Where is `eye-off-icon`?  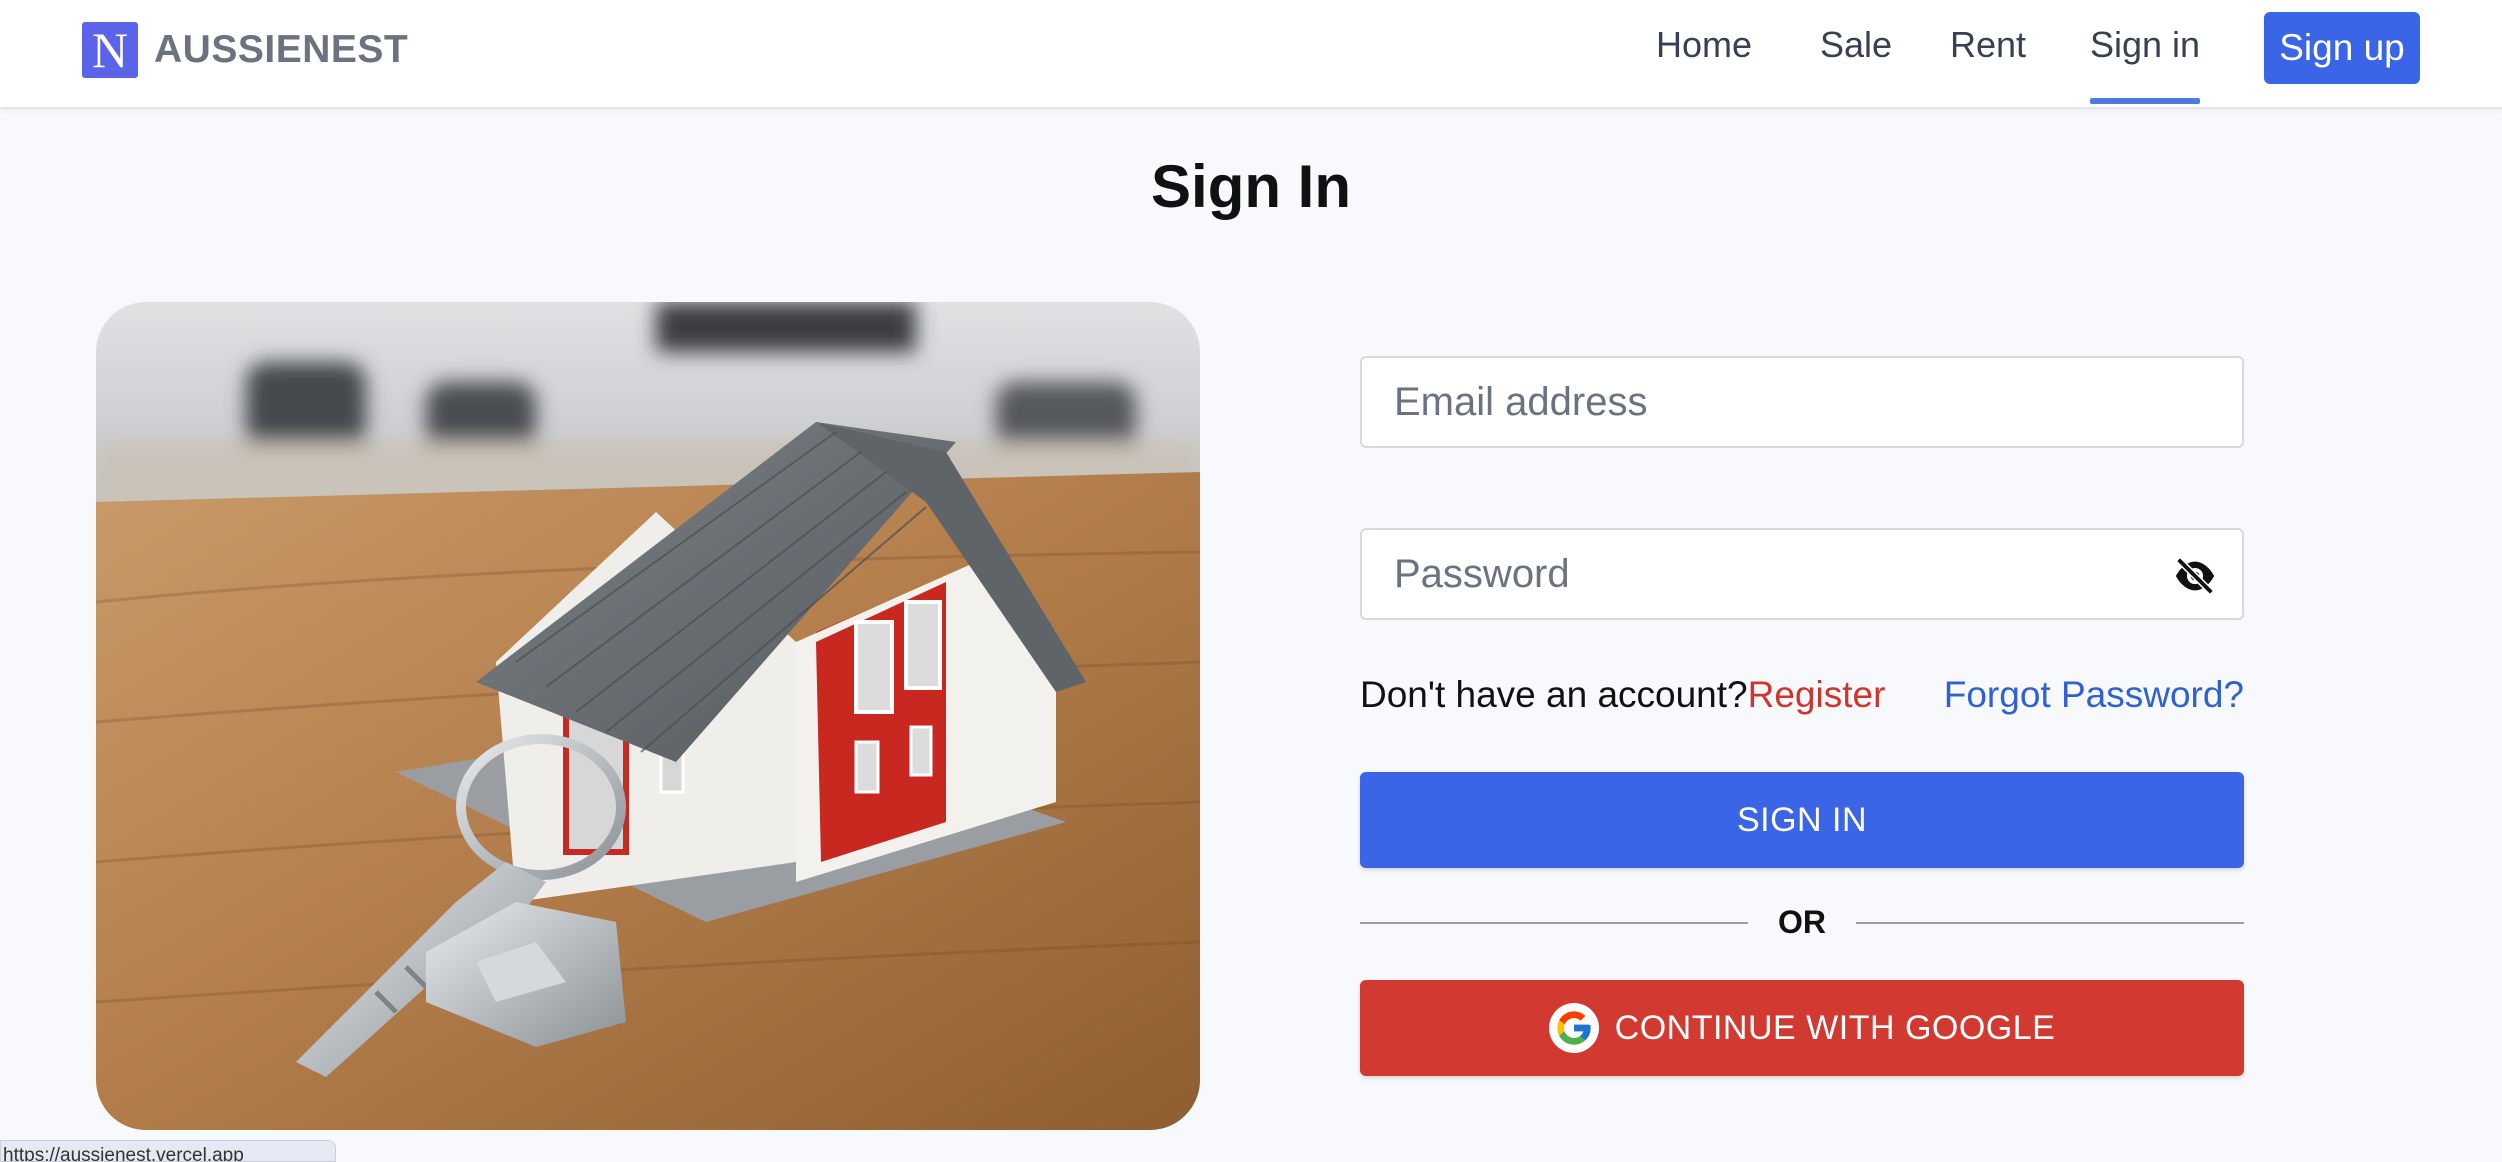
eye-off-icon is located at coordinates (2195, 576).